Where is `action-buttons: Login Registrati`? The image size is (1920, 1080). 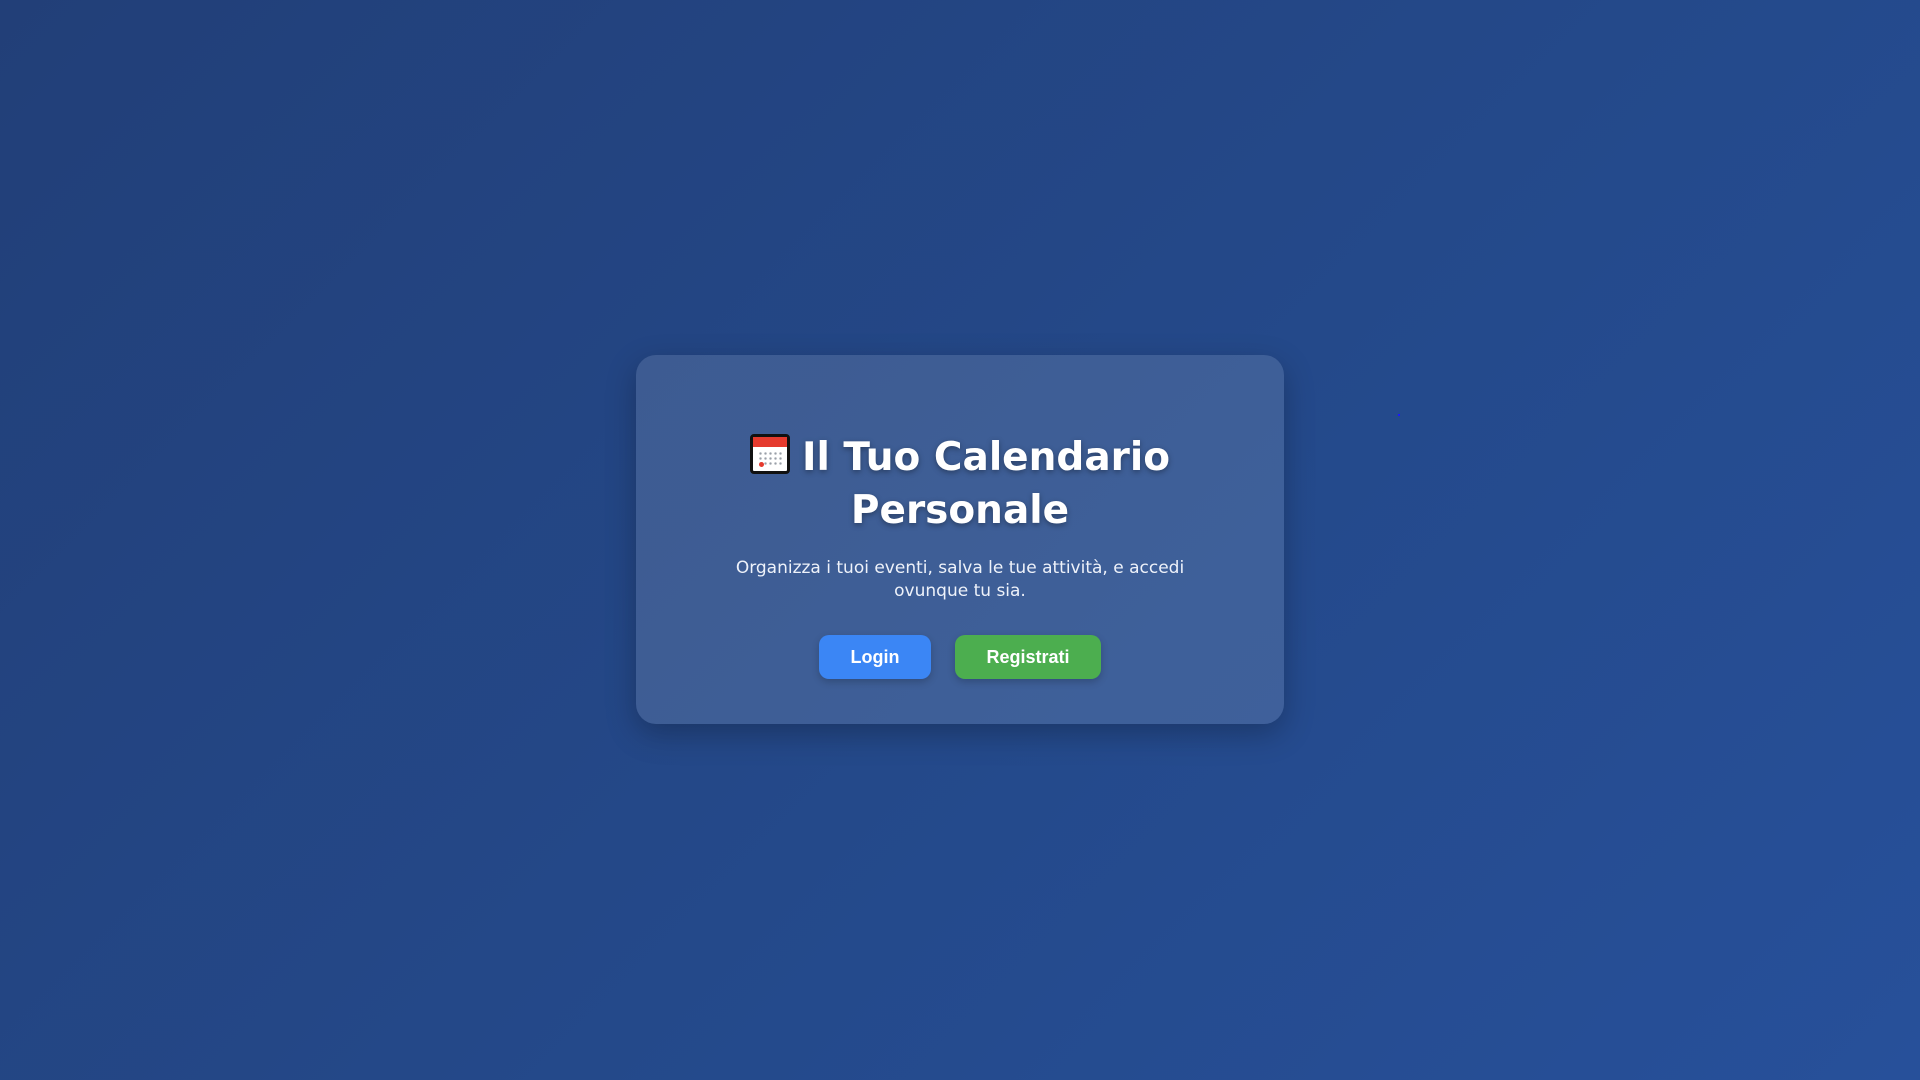
action-buttons: Login Registrati is located at coordinates (960, 657).